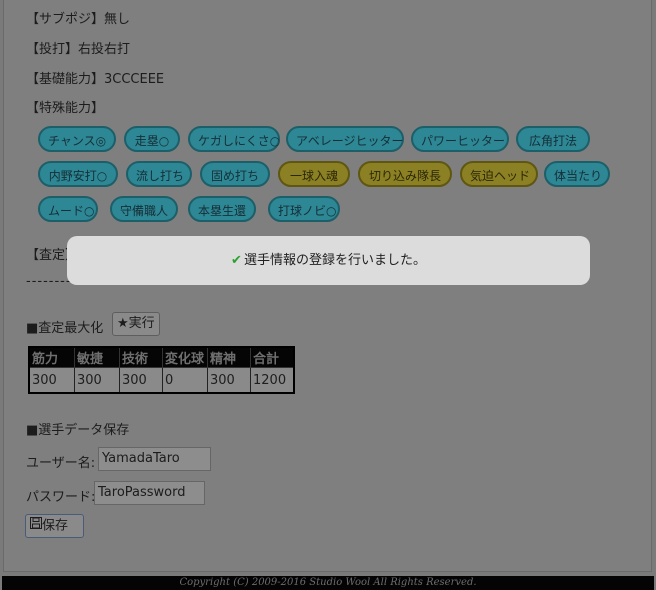 The width and height of the screenshot is (656, 590). What do you see at coordinates (152, 139) in the screenshot?
I see `ability-pill: 走塁○` at bounding box center [152, 139].